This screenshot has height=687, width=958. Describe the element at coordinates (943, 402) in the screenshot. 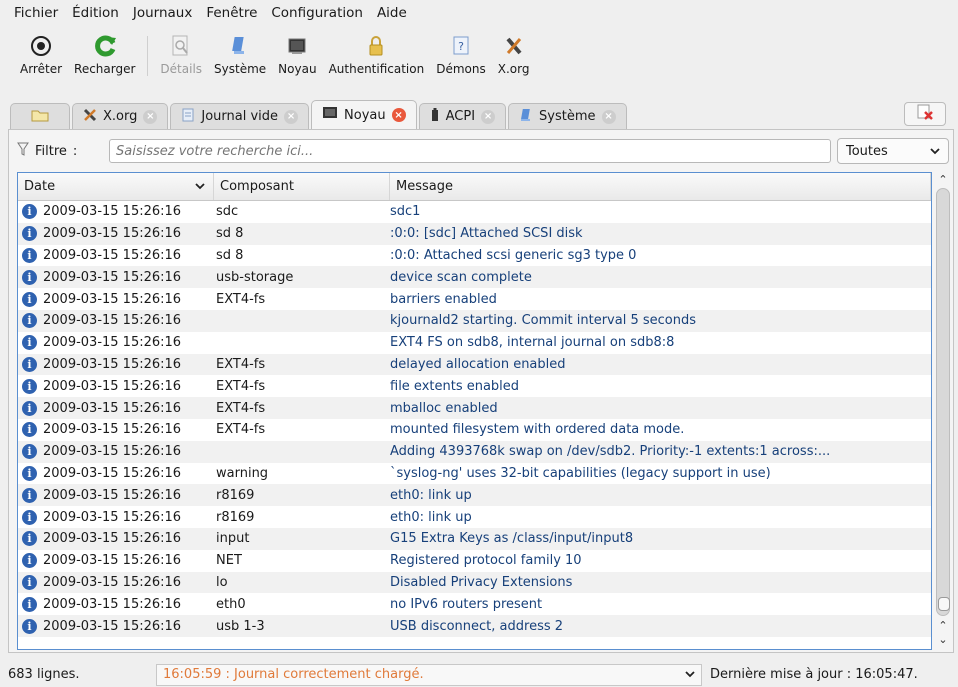

I see `scroll-track` at that location.